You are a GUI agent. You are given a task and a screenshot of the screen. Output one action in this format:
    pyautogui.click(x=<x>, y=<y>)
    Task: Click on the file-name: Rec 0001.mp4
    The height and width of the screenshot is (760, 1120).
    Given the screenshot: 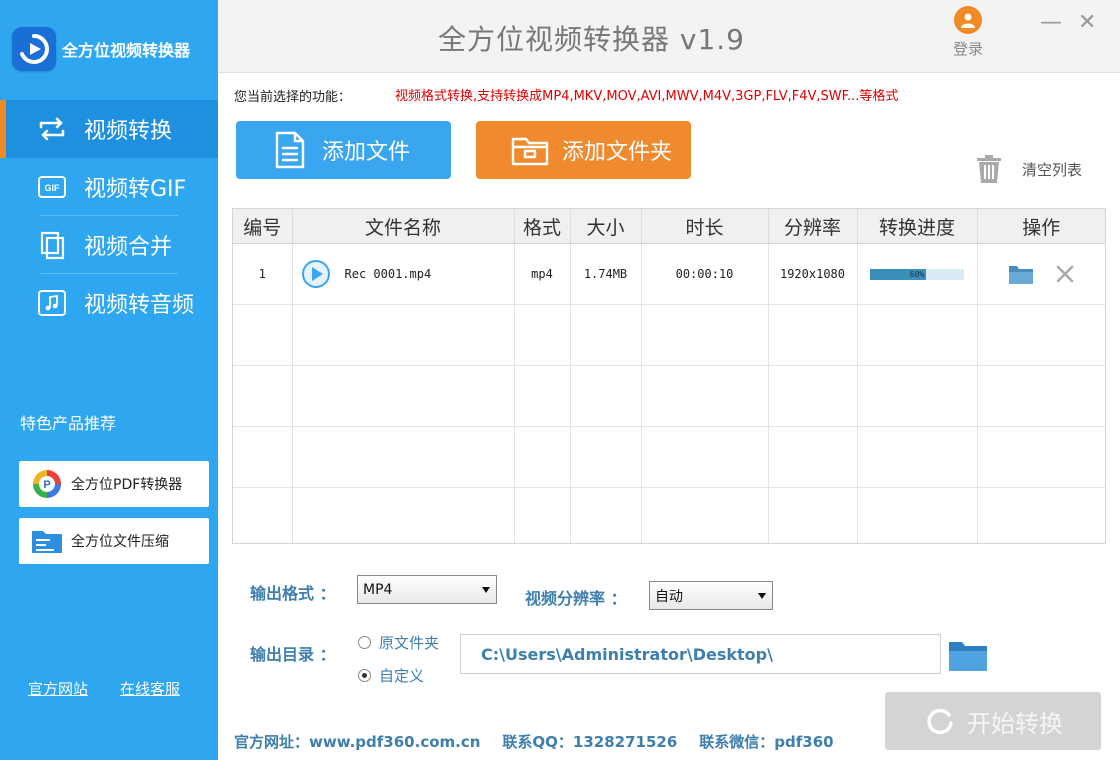 What is the action you would take?
    pyautogui.click(x=388, y=274)
    